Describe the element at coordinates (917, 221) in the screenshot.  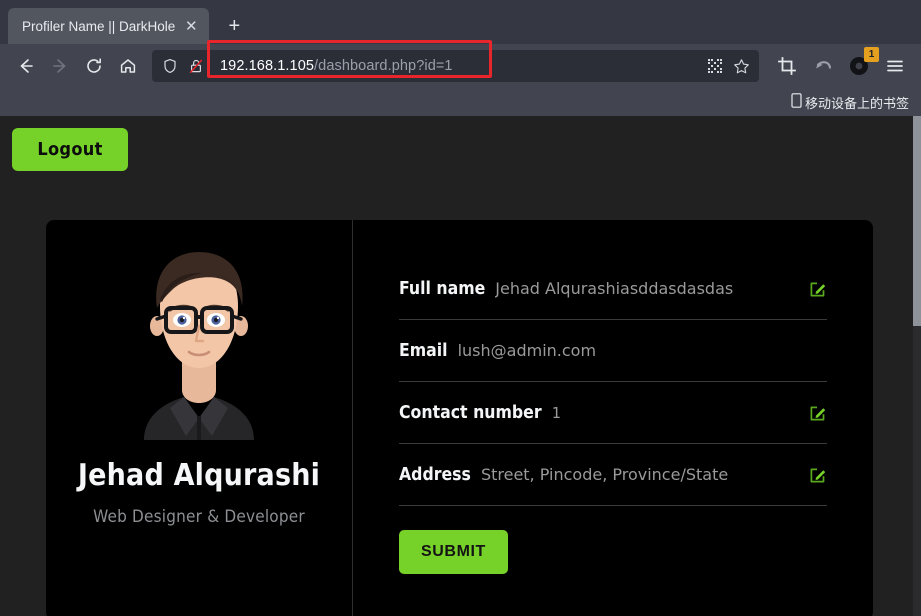
I see `scrollbar-thumb` at that location.